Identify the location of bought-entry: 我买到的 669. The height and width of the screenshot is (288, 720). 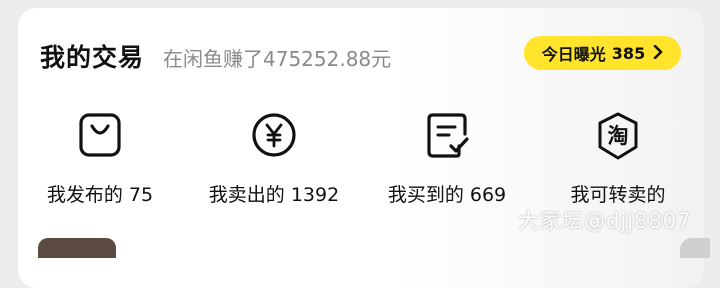
(447, 158).